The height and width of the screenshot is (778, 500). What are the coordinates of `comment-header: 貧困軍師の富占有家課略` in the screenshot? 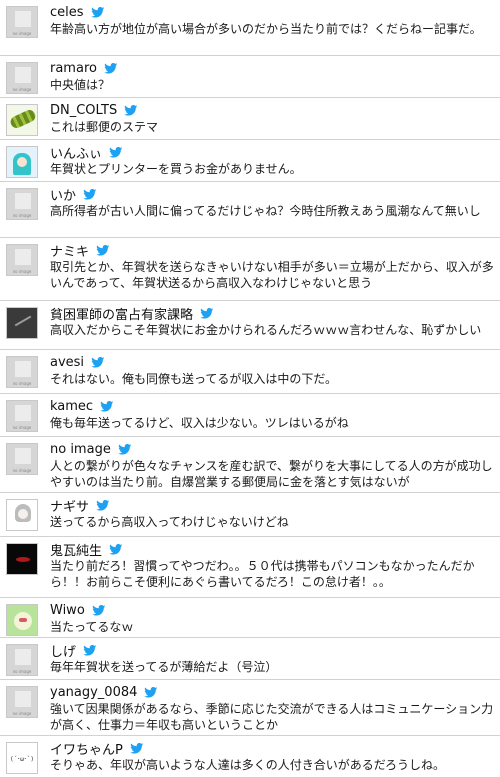 It's located at (273, 313).